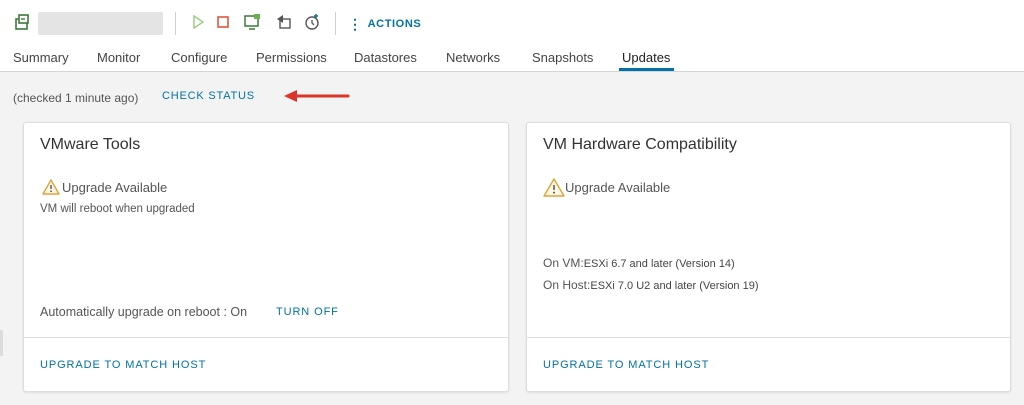 Image resolution: width=1024 pixels, height=405 pixels. I want to click on power-on-icon, so click(198, 22).